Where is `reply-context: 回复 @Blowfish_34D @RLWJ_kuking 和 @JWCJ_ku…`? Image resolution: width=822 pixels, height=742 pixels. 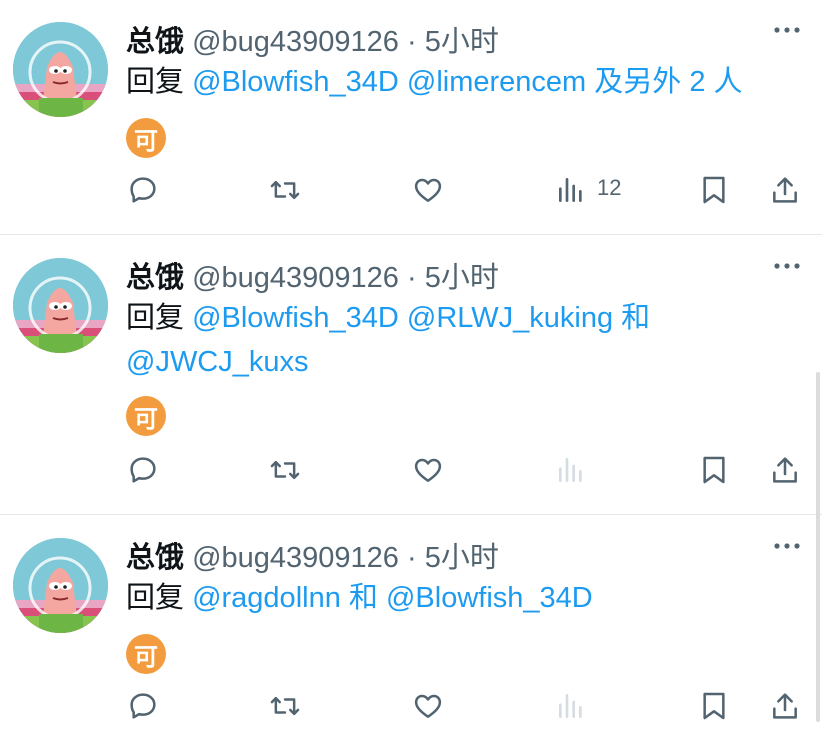 reply-context: 回复 @Blowfish_34D @RLWJ_kuking 和 @JWCJ_ku… is located at coordinates (466, 340).